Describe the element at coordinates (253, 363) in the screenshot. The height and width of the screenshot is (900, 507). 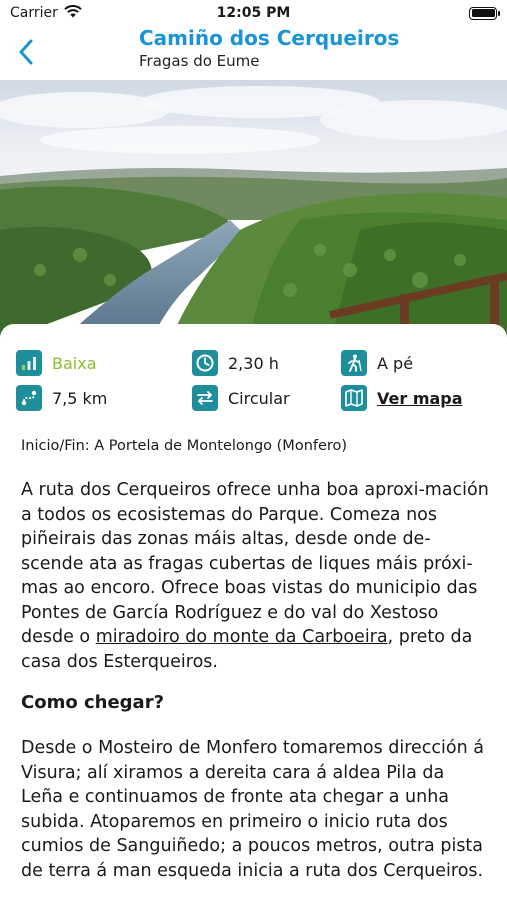
I see `duration-value: 2,30 h` at that location.